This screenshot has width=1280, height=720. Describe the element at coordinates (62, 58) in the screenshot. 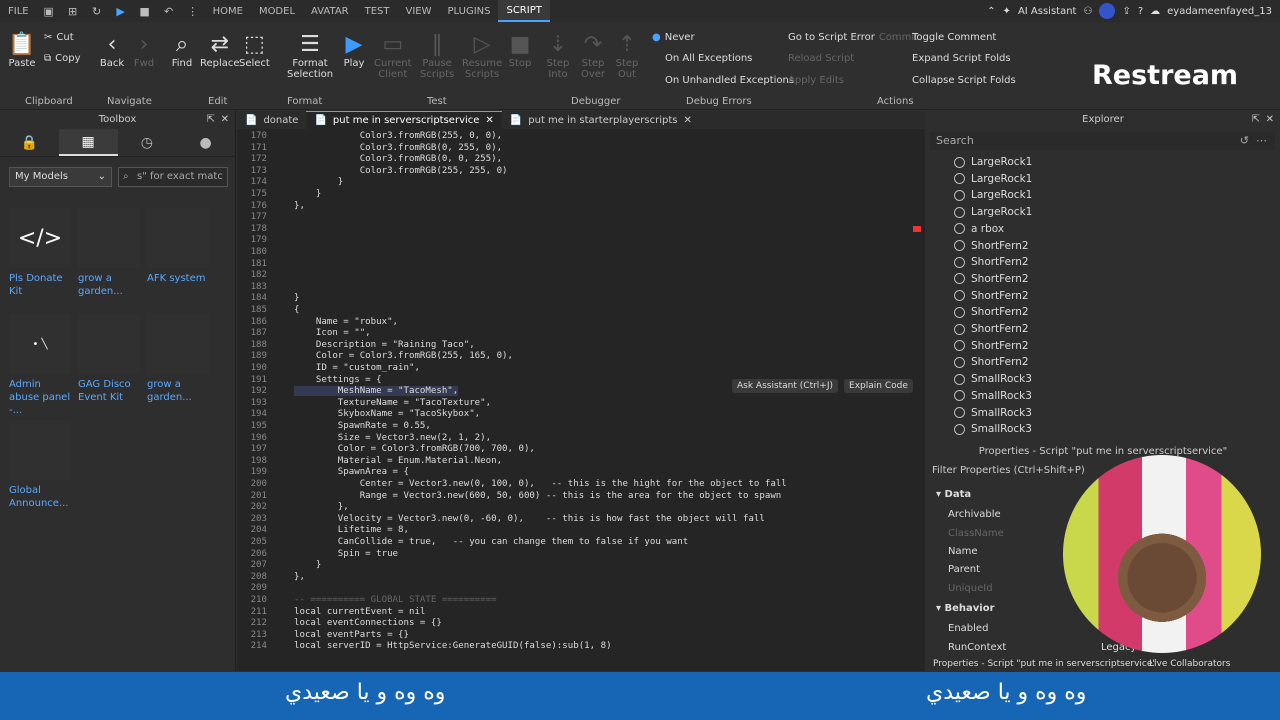

I see `copy-button: ⧉ Copy` at that location.